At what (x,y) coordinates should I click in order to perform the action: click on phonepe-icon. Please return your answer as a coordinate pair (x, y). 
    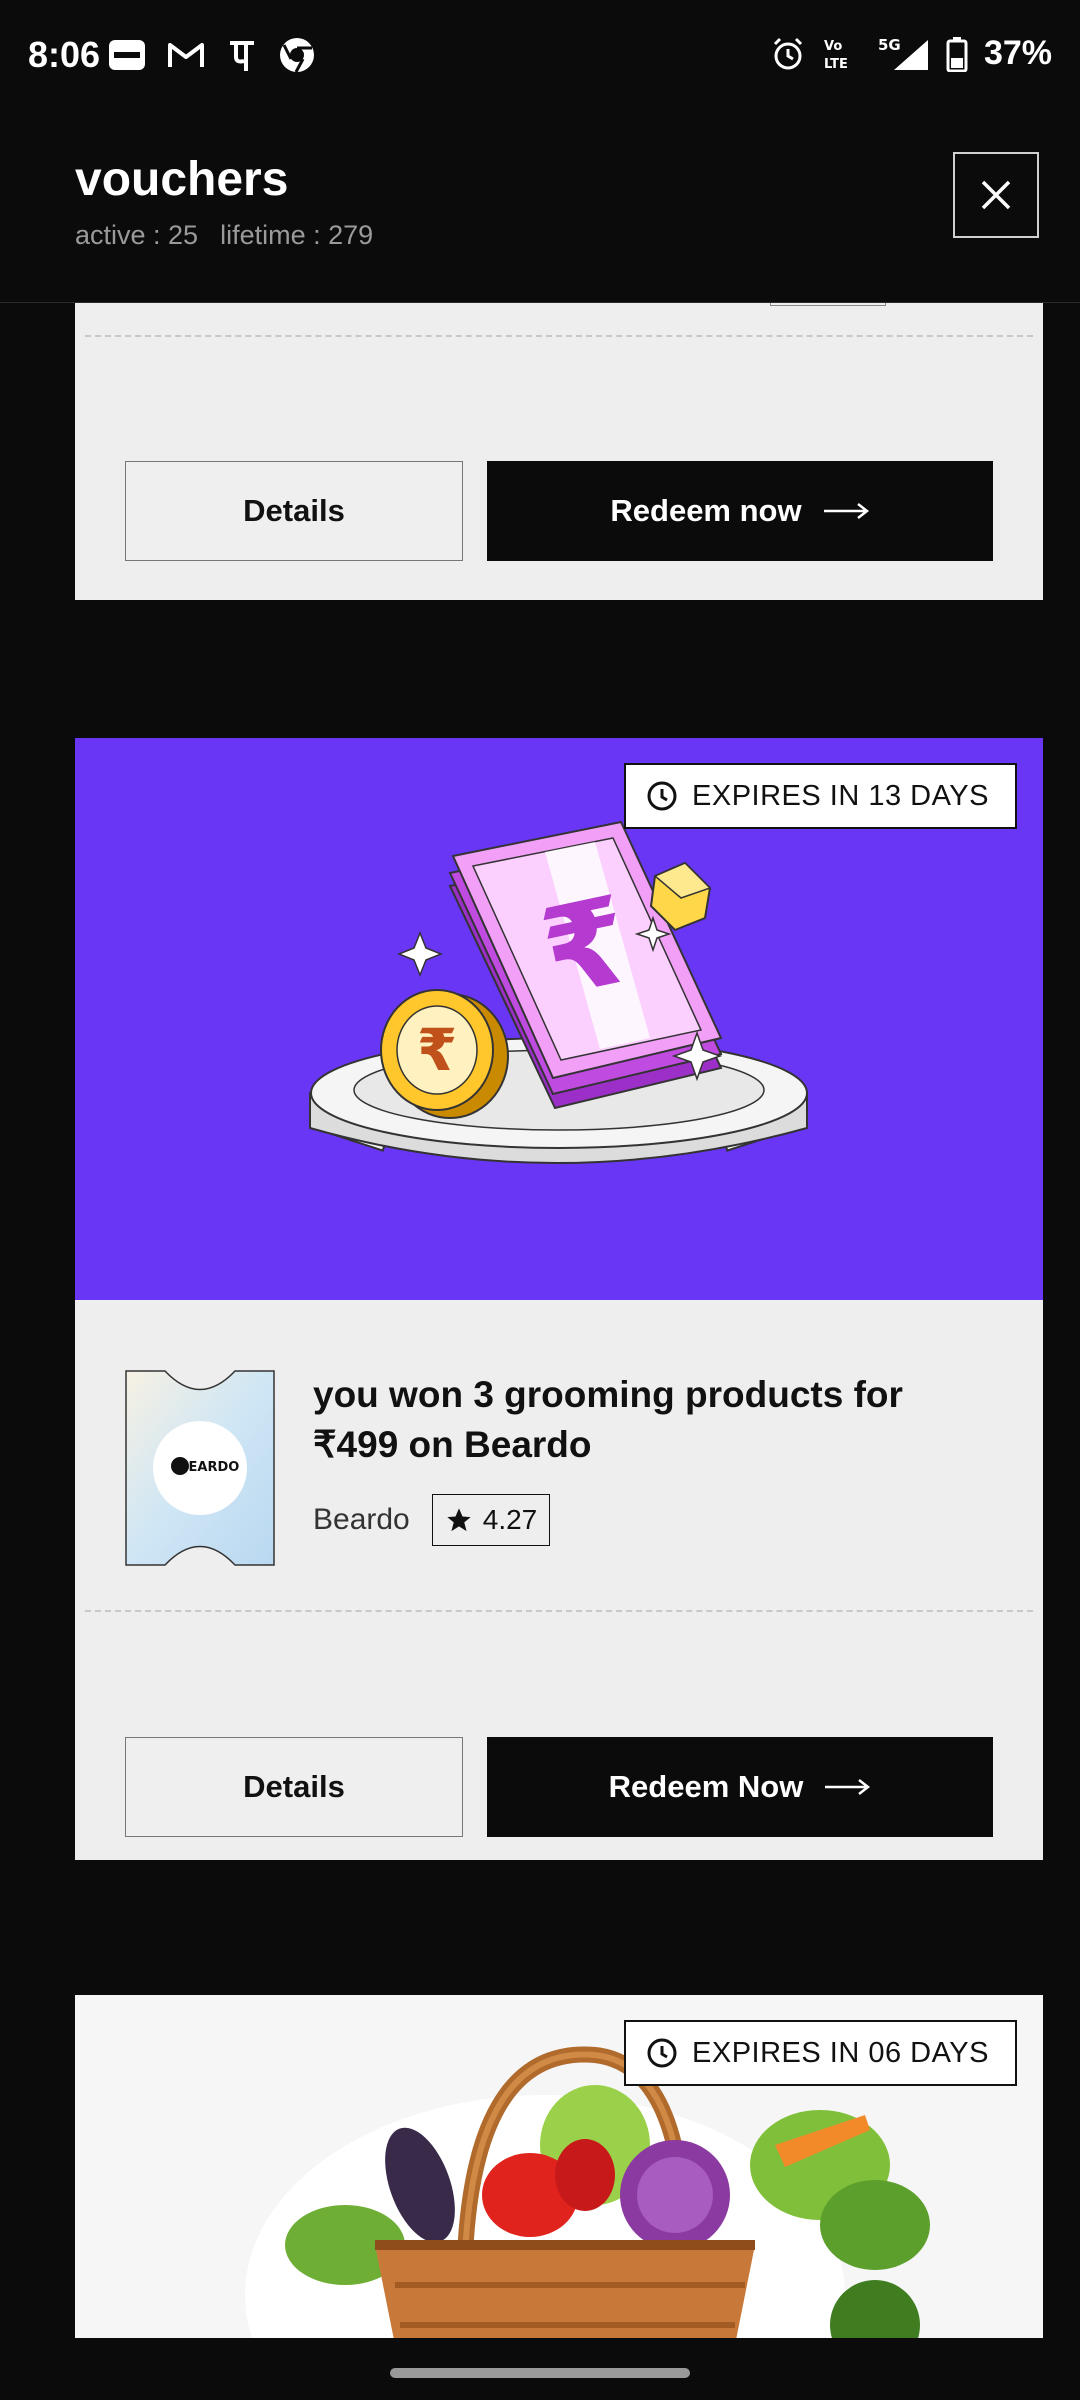
    Looking at the image, I should click on (242, 56).